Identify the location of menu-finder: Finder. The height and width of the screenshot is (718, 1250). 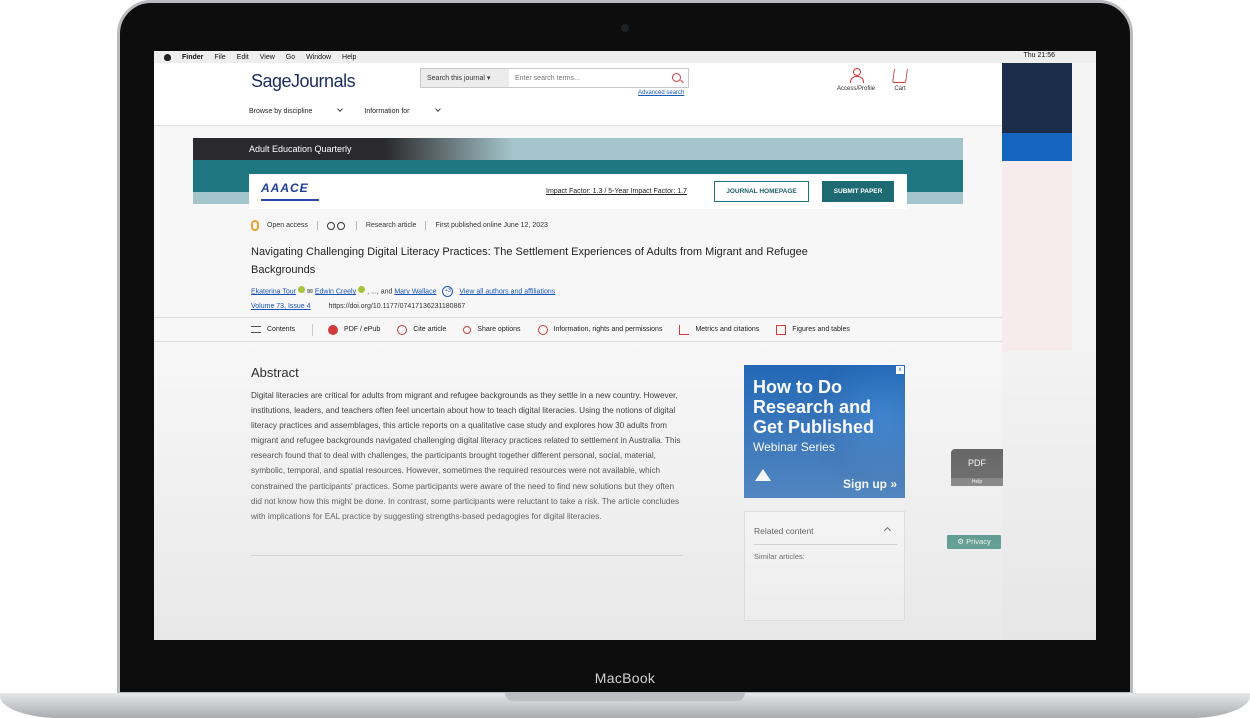
(192, 57).